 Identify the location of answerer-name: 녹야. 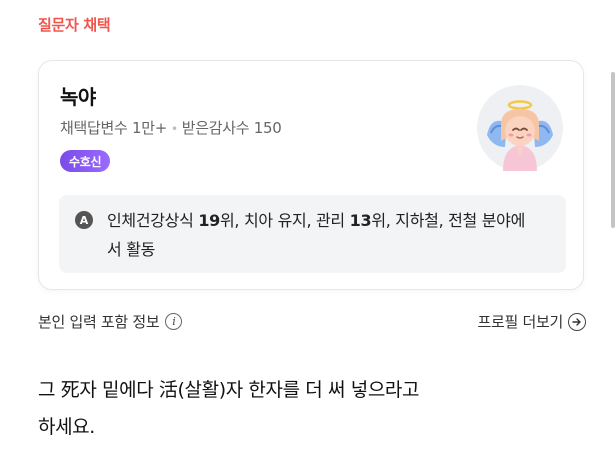
(78, 95).